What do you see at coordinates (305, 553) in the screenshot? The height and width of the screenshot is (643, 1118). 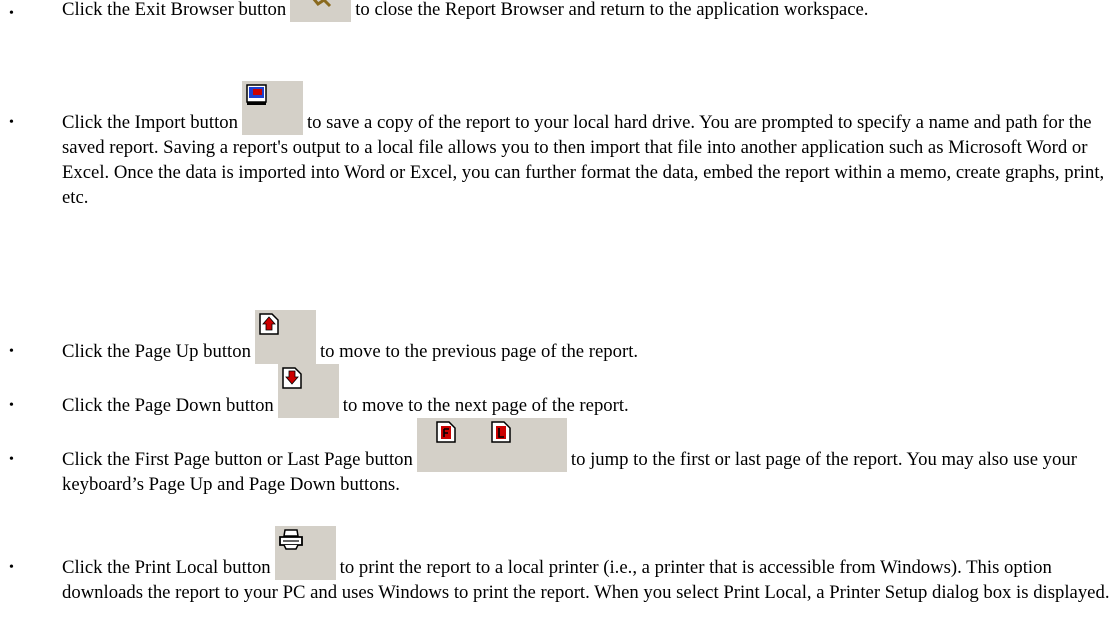 I see `print-local-button` at bounding box center [305, 553].